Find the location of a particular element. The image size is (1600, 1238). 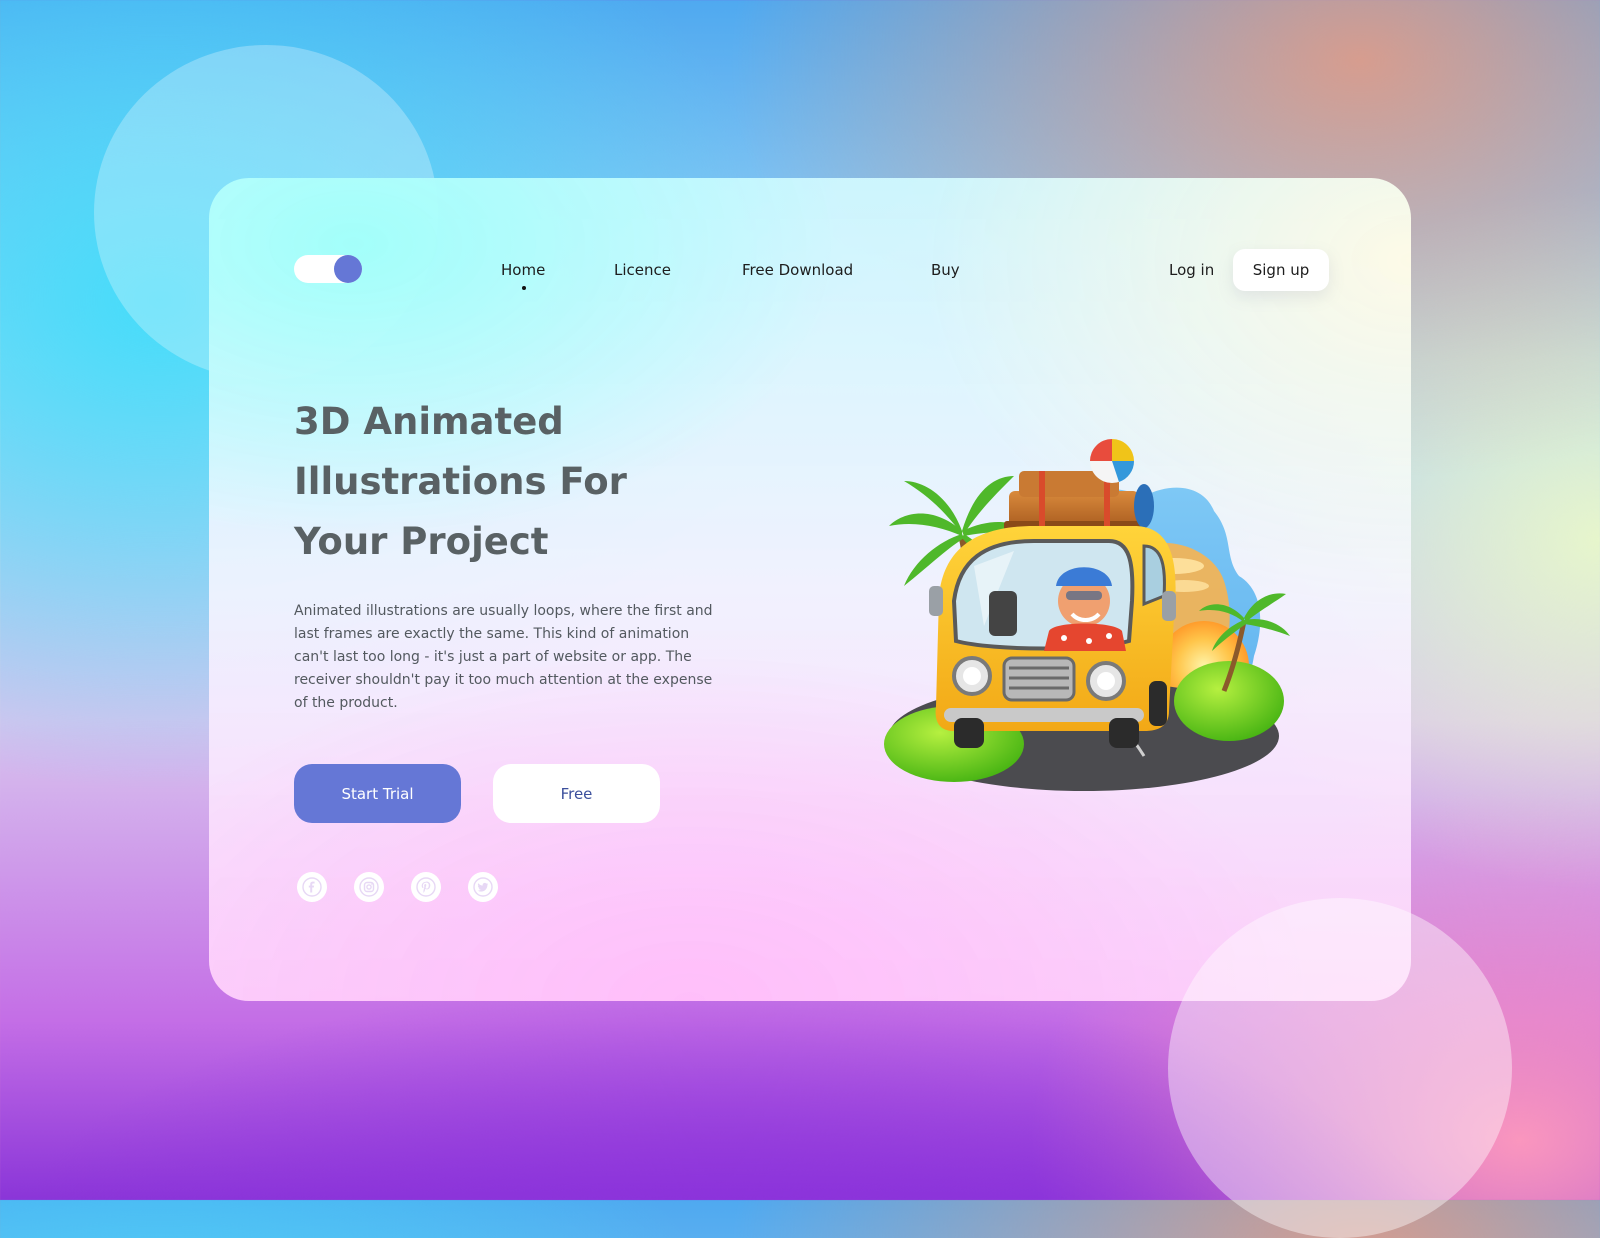

hero-title-line: Your Project is located at coordinates (421, 541).